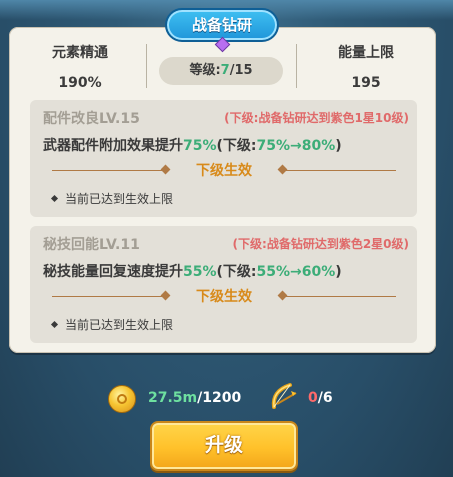 The image size is (453, 477). Describe the element at coordinates (273, 146) in the screenshot. I see `perk-desc-next-from: 75%` at that location.